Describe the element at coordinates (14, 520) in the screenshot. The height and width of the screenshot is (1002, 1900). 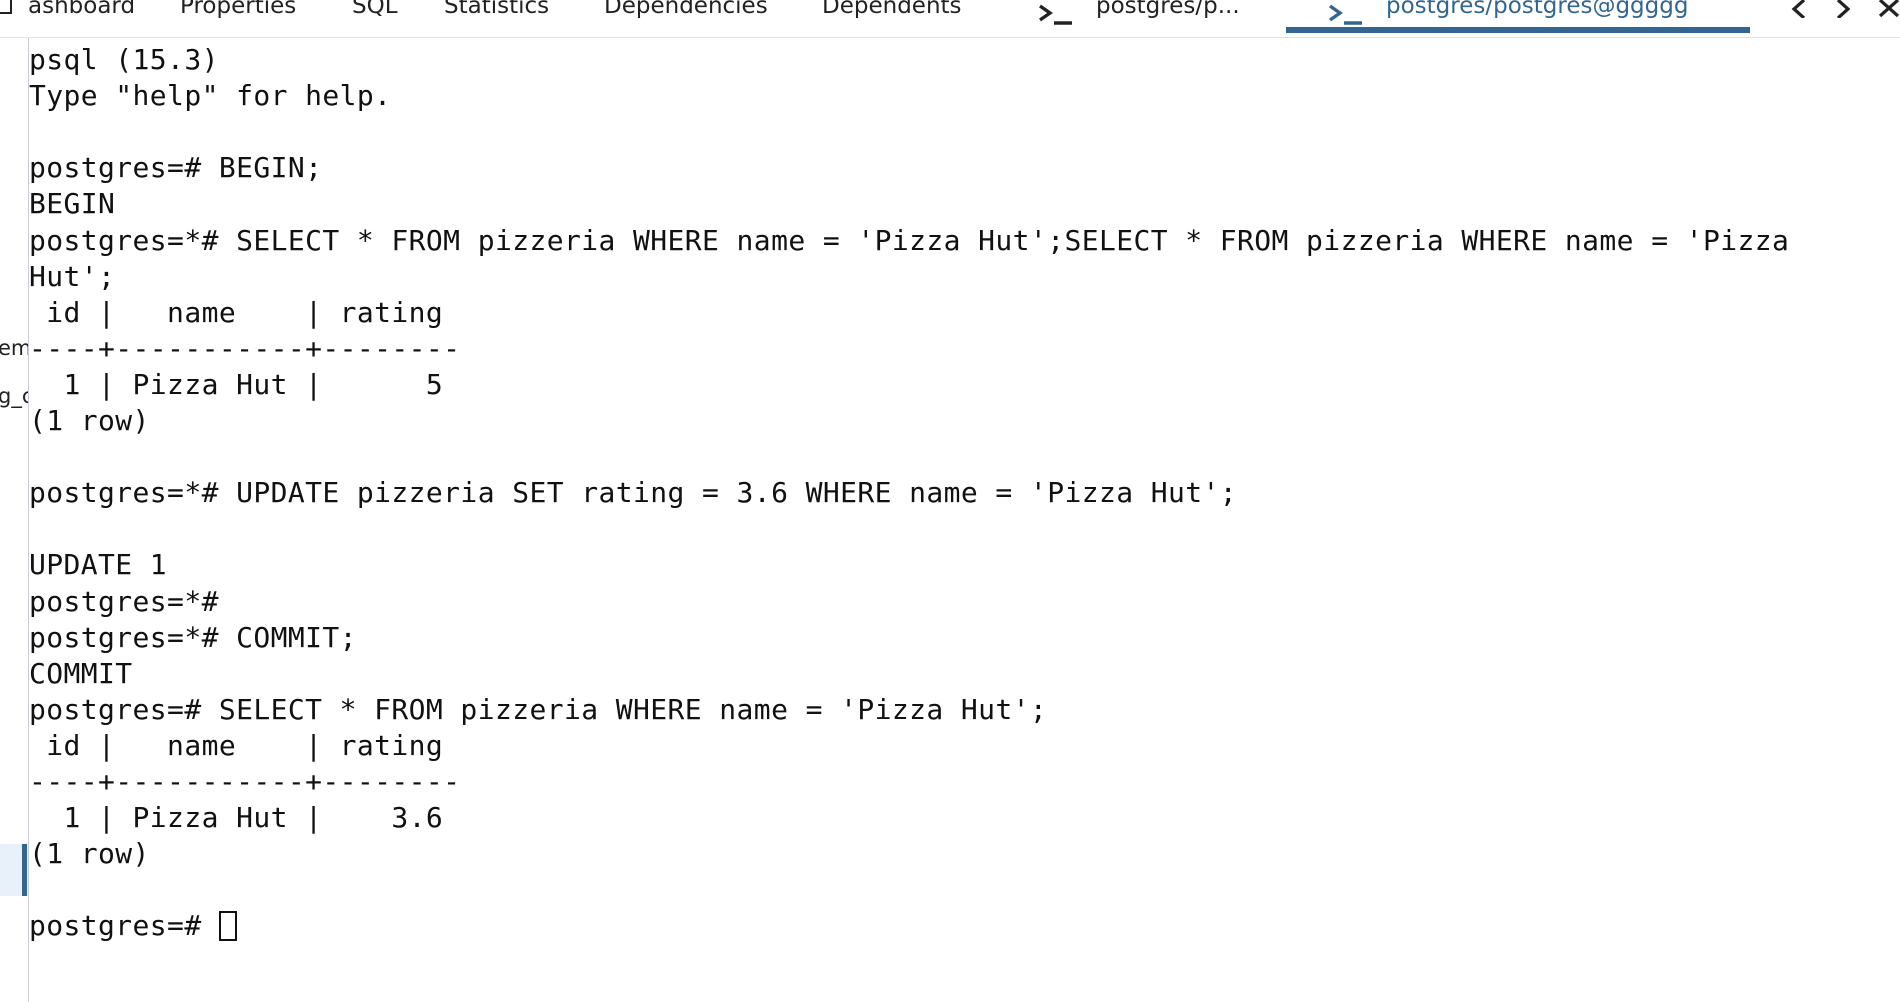
I see `object-browser-panel: em g_c` at that location.